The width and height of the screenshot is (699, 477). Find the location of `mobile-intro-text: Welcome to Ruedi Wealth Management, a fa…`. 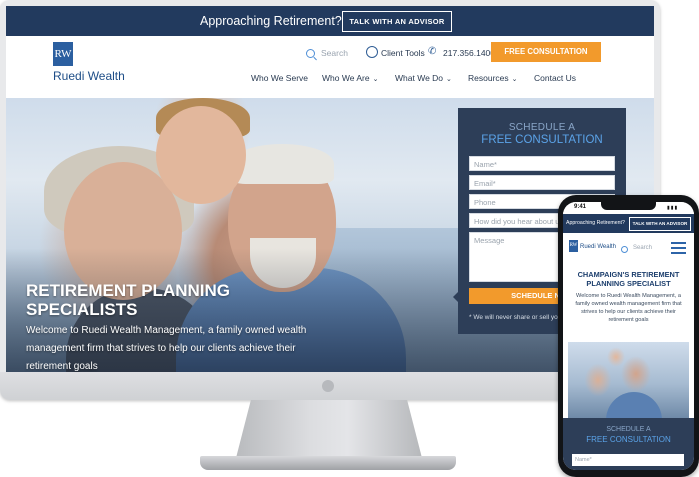

mobile-intro-text: Welcome to Ruedi Wealth Management, a fa… is located at coordinates (628, 308).